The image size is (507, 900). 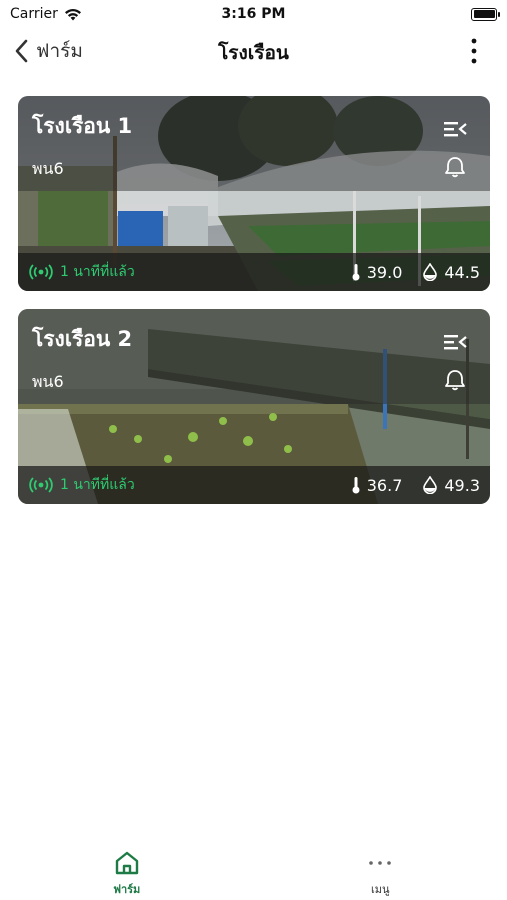 I want to click on nav-bar: ฟาร์ม โรงเรือน, so click(x=253, y=52).